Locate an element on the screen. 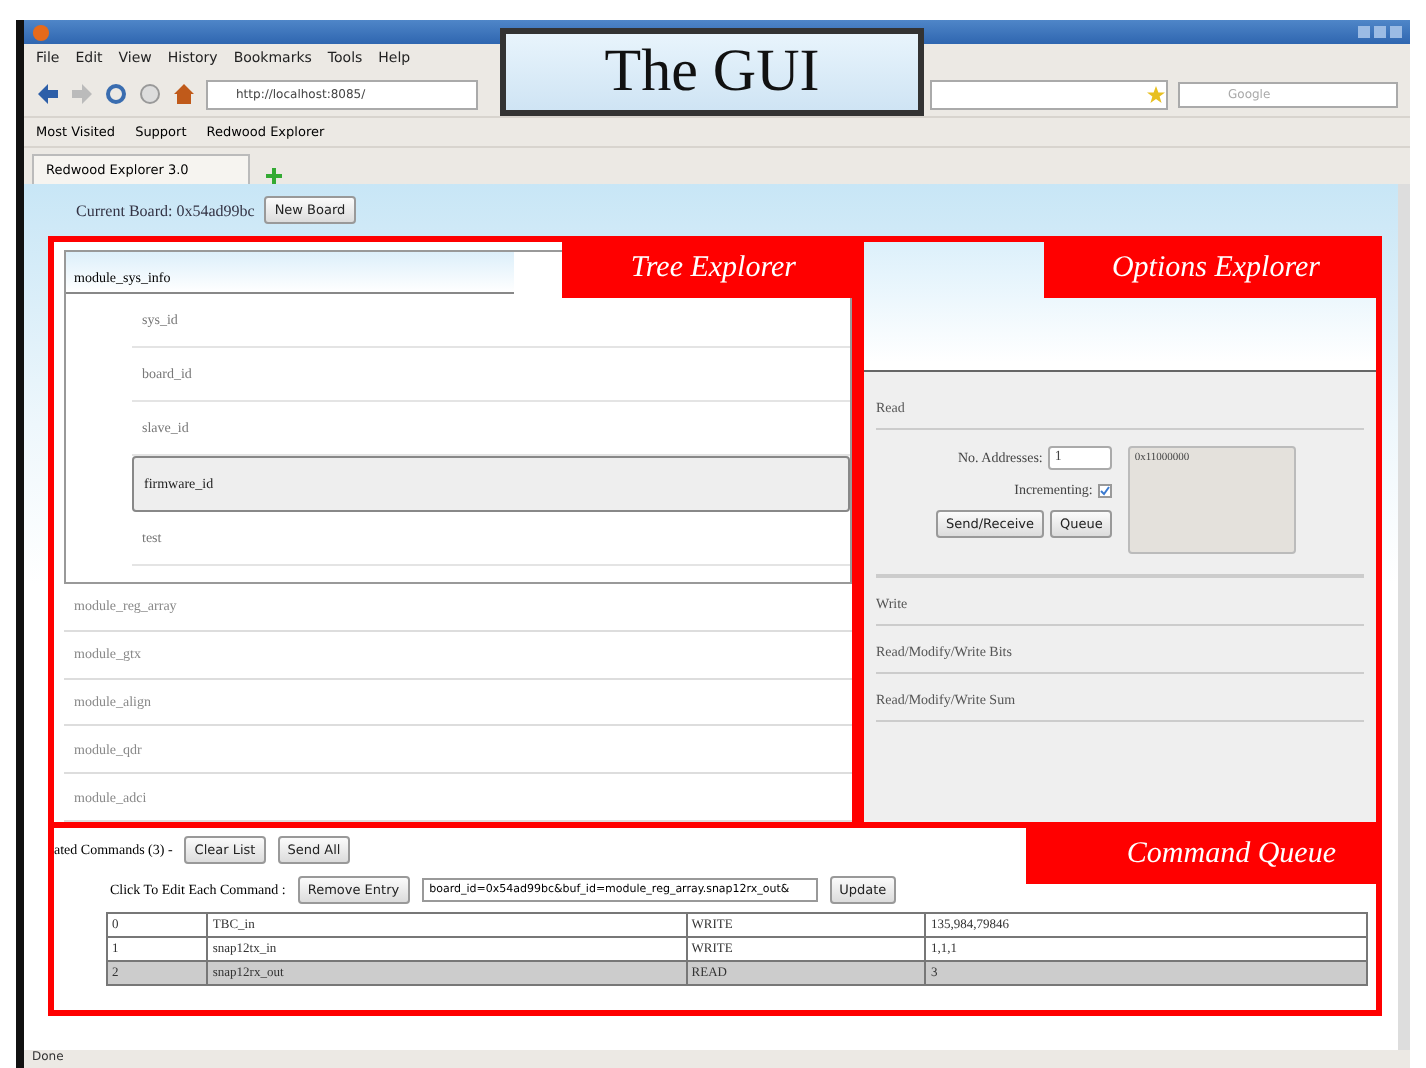 Image resolution: width=1426 pixels, height=1068 pixels. annotation-label: Options Explorer is located at coordinates (1209, 270).